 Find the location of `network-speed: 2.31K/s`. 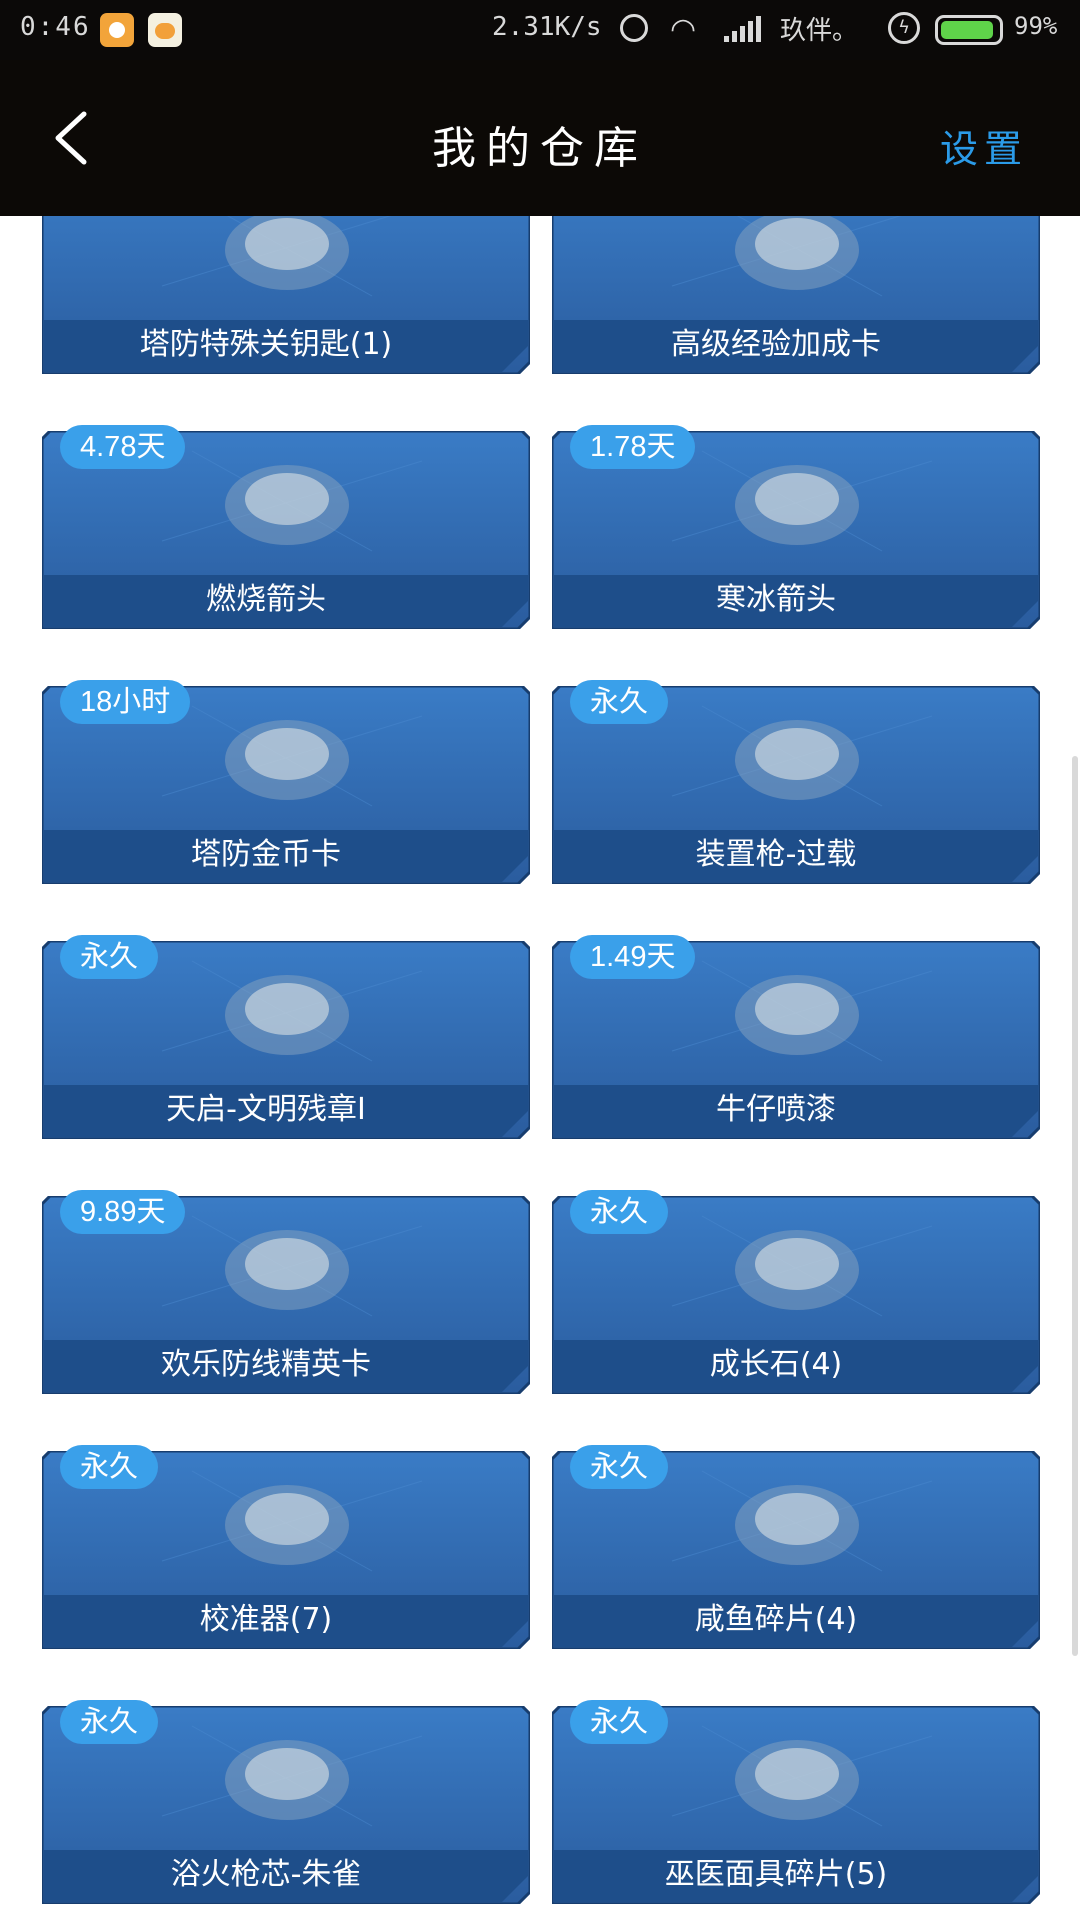

network-speed: 2.31K/s is located at coordinates (547, 27).